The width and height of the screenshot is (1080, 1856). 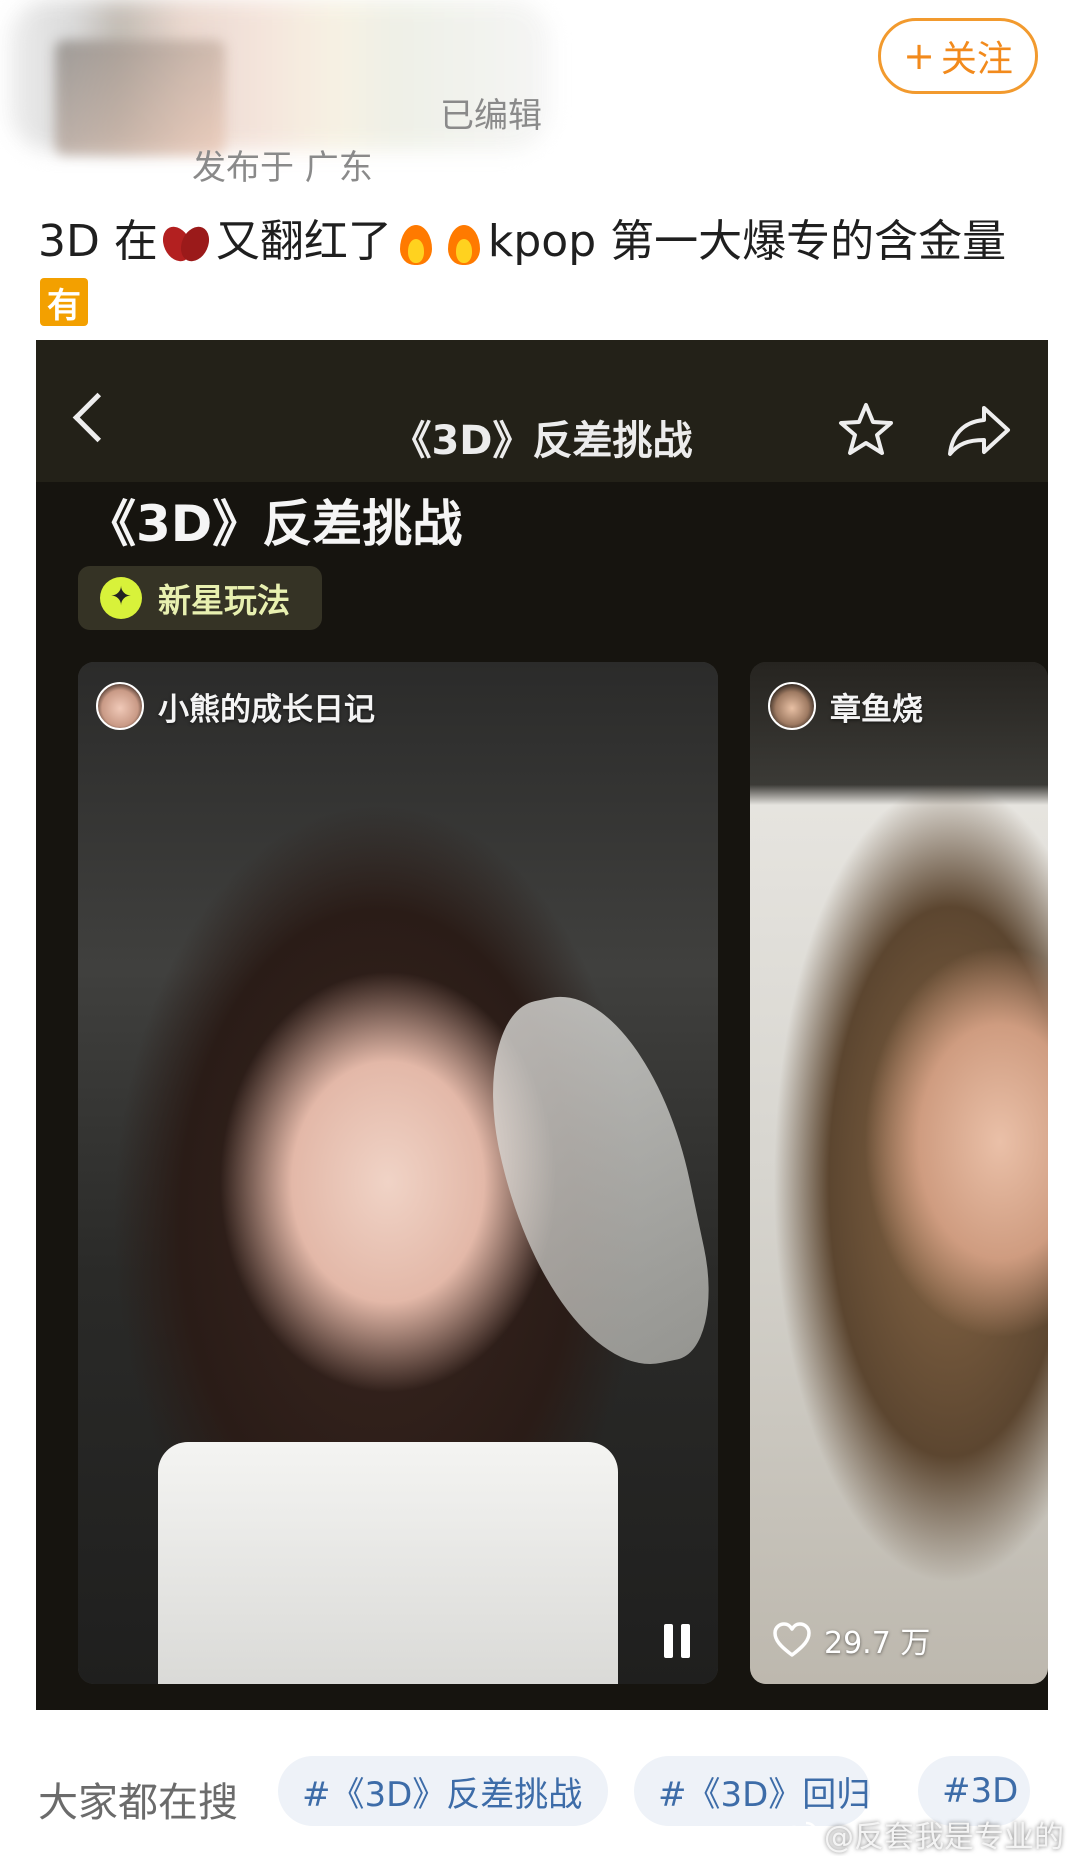 I want to click on post-text-segment: 3D 在, so click(x=98, y=241).